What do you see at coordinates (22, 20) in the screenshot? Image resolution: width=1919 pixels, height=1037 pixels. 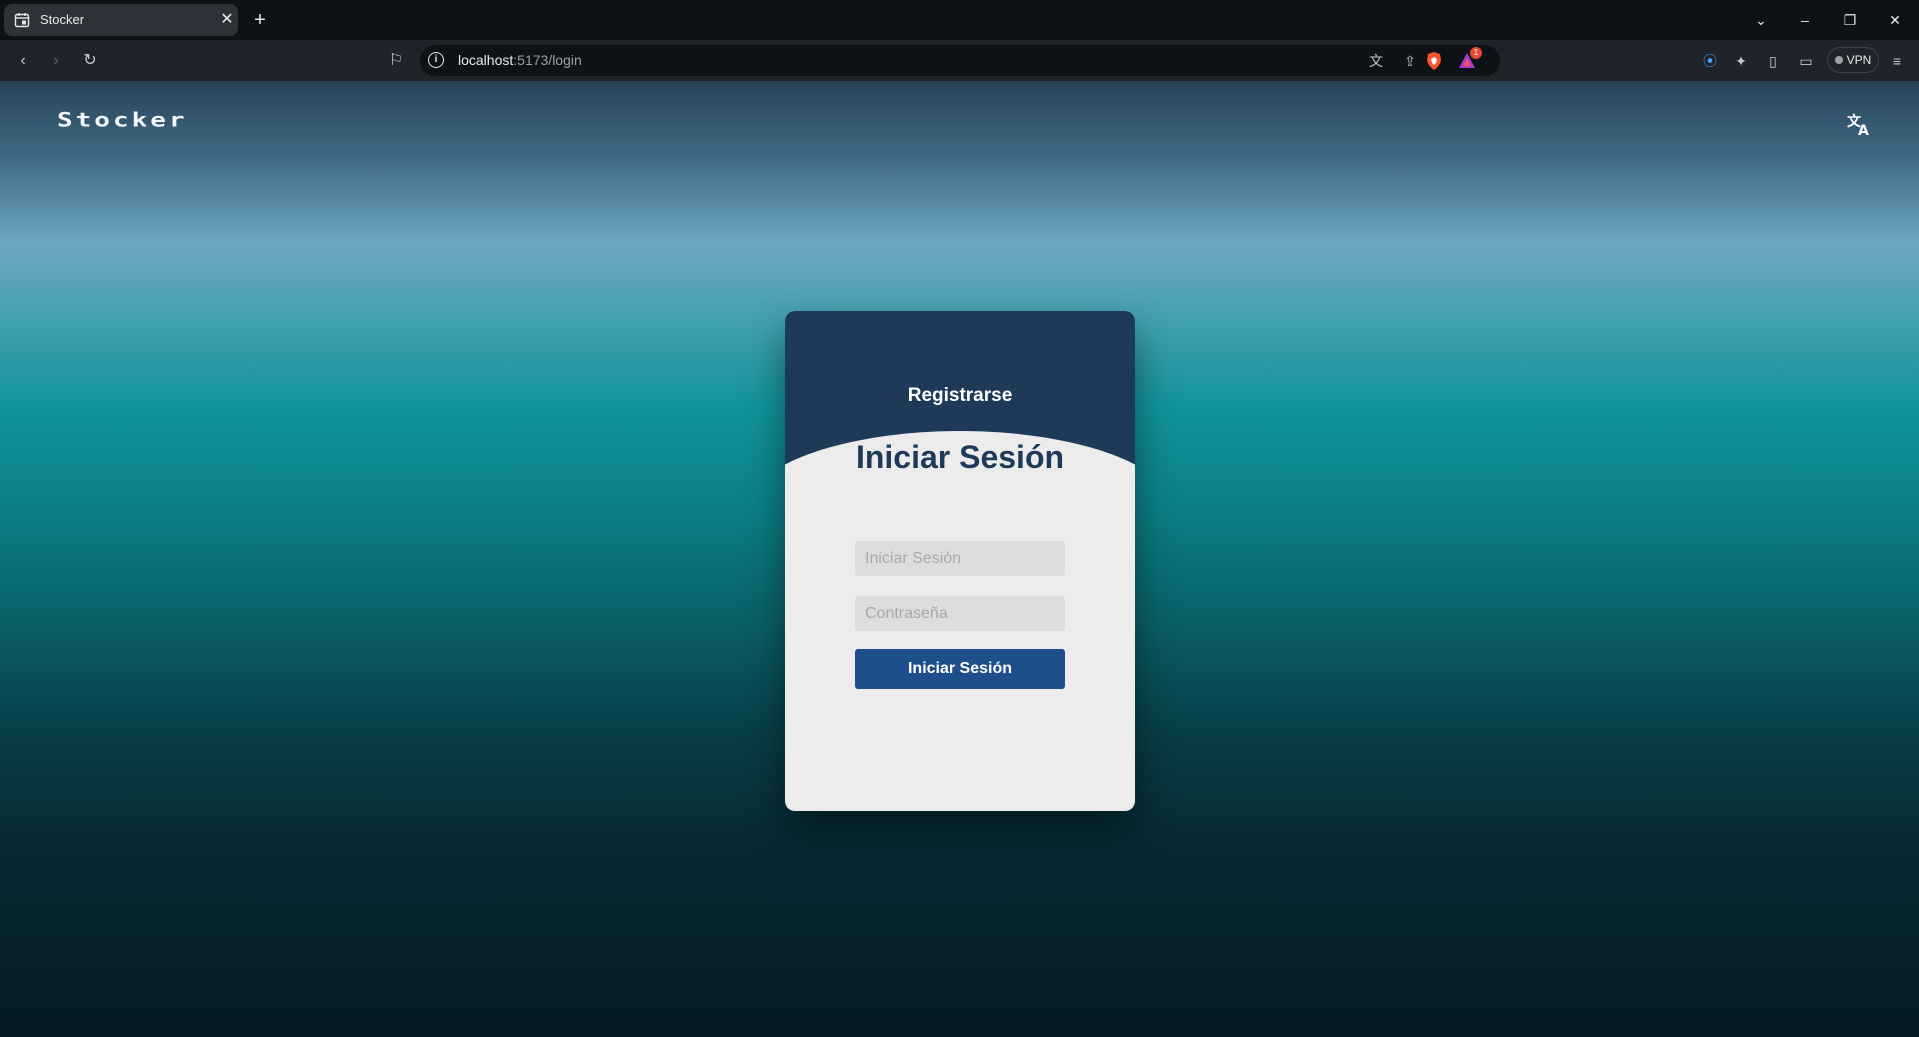 I see `calendar-icon` at bounding box center [22, 20].